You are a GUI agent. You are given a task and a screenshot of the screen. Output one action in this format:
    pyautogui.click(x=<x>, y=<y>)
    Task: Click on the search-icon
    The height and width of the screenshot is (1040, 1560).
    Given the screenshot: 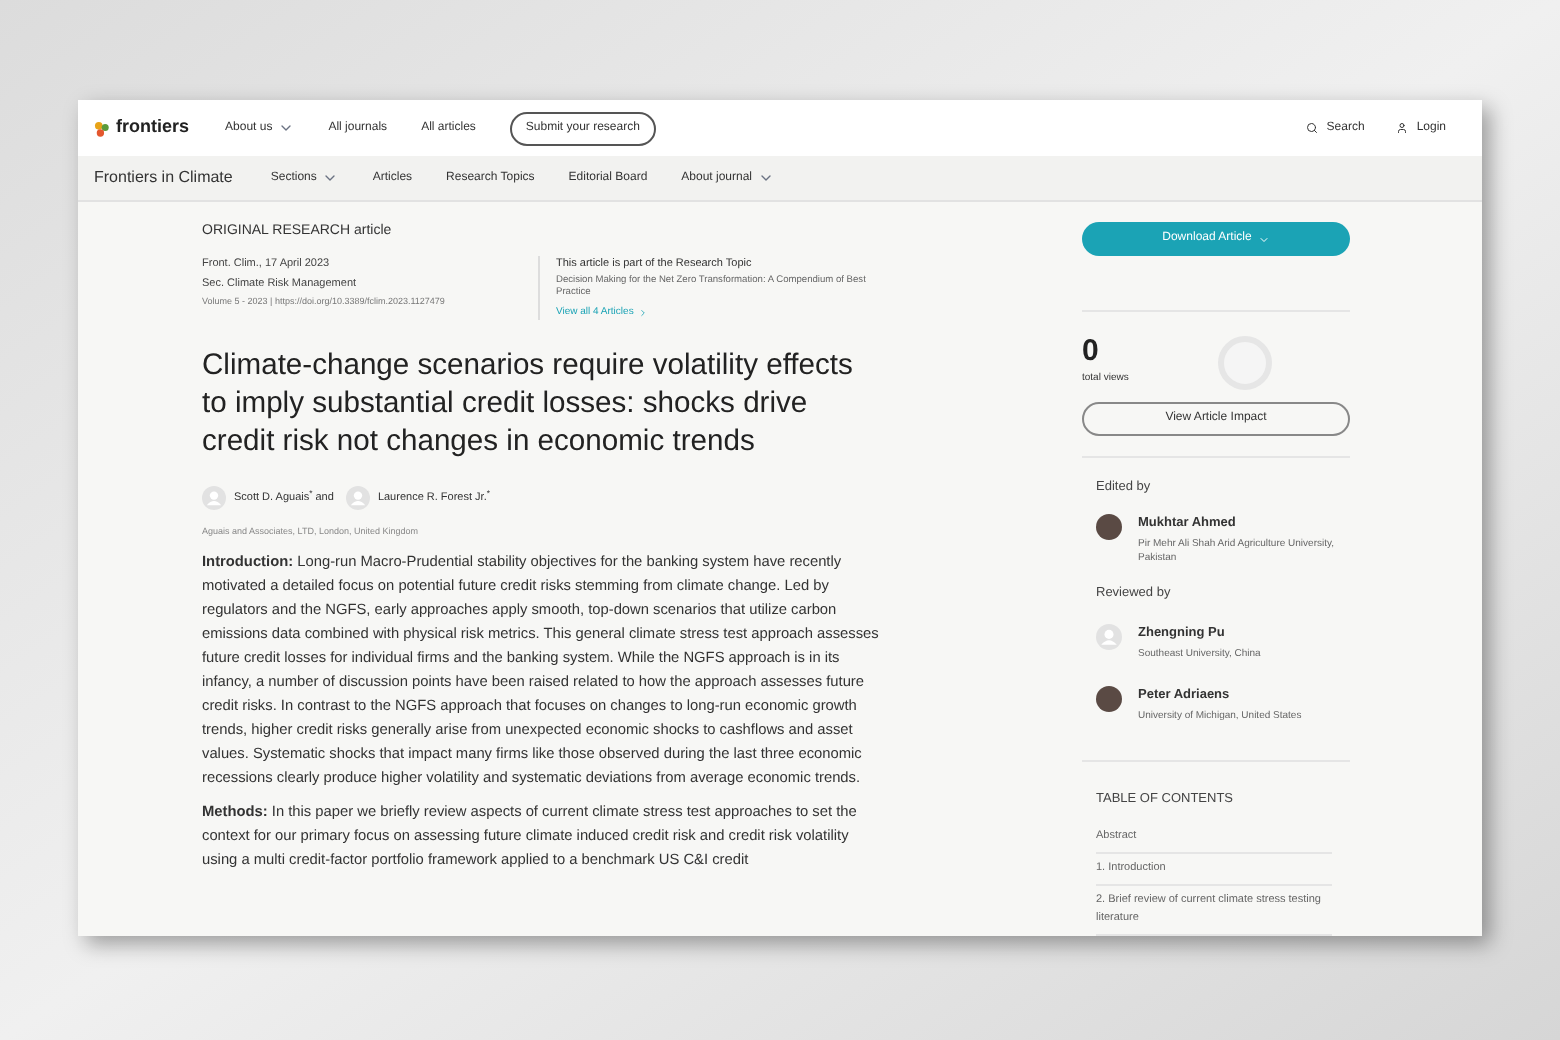 What is the action you would take?
    pyautogui.click(x=1312, y=128)
    